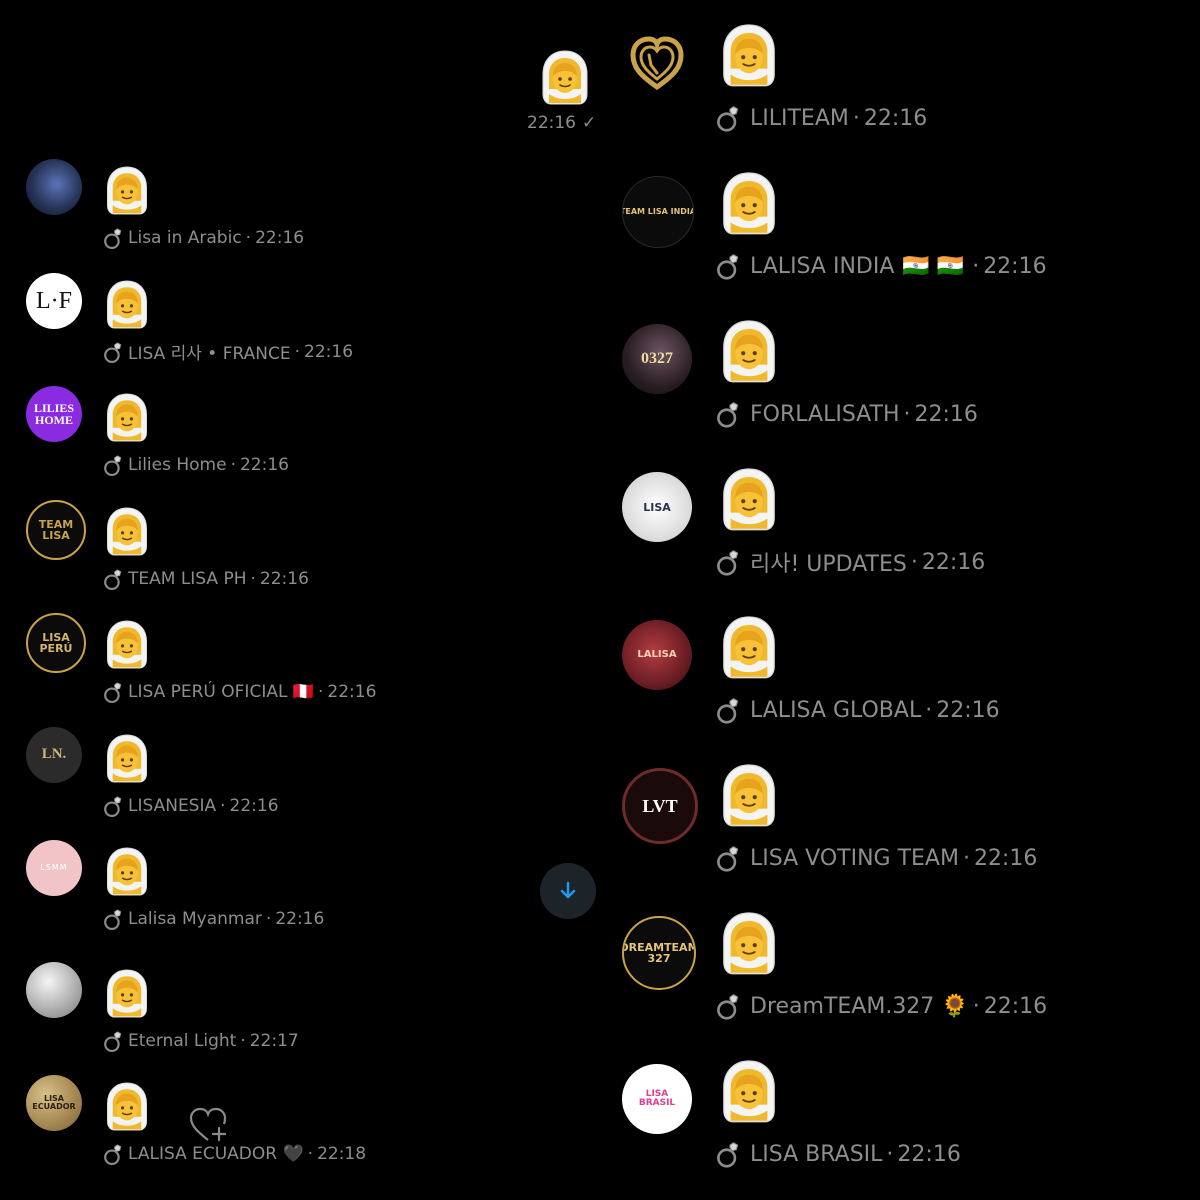 The image size is (1200, 1200). I want to click on right-message-row: LVT LISA VOTING TEAM · 22:16, so click(911, 834).